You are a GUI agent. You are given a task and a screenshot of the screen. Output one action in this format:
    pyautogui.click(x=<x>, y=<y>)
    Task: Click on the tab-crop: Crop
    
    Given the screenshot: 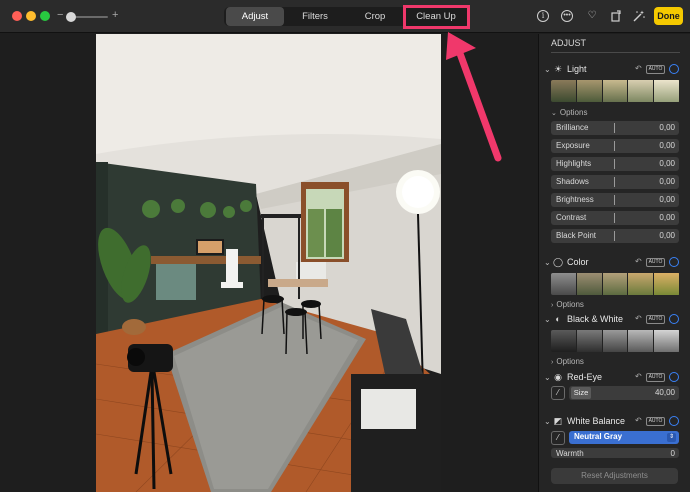 What is the action you would take?
    pyautogui.click(x=375, y=16)
    